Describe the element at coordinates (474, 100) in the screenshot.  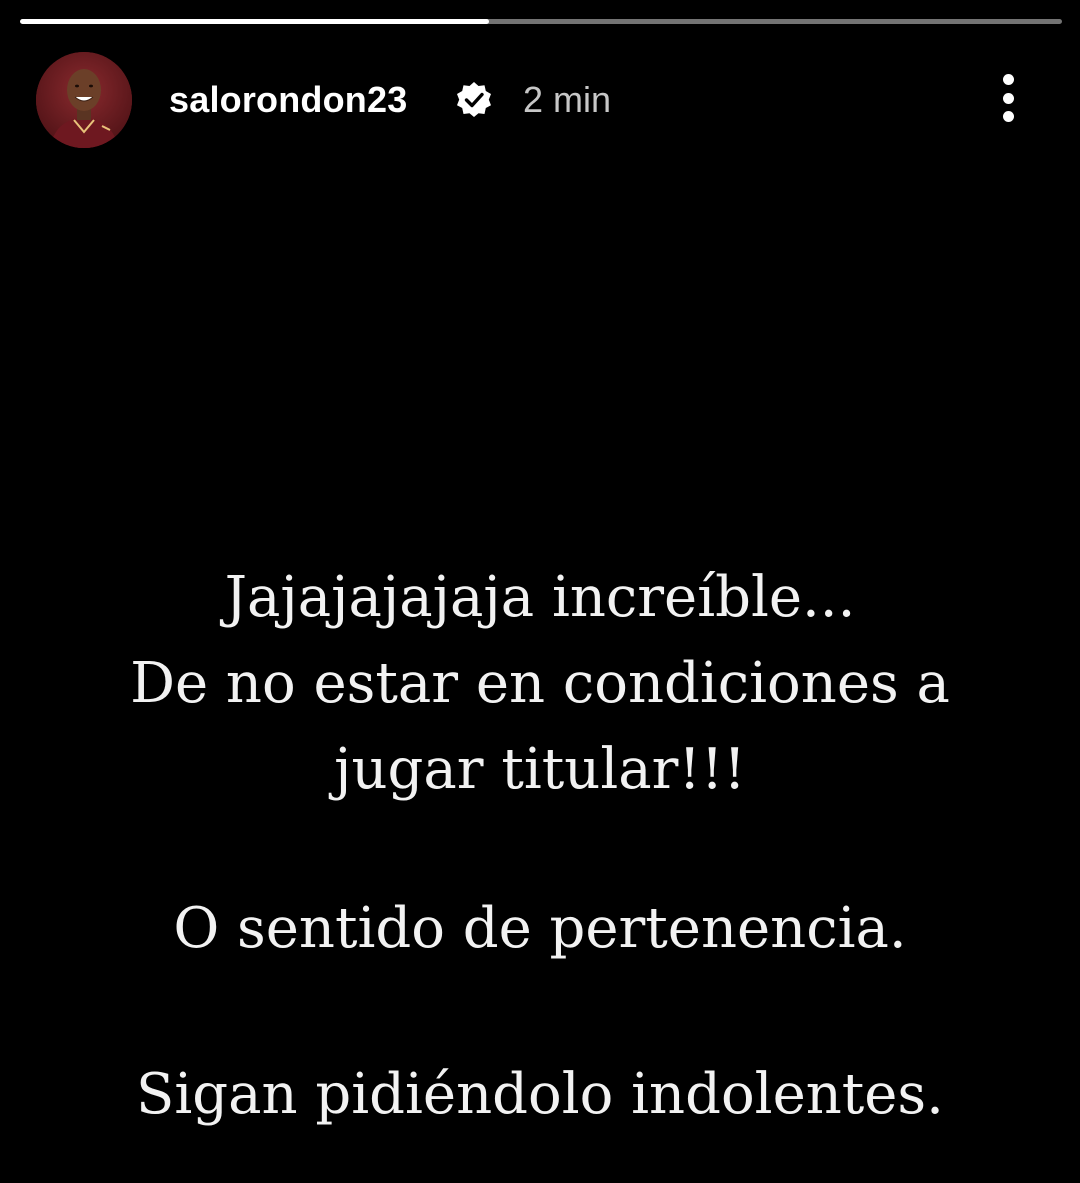
I see `verified-badge-icon` at that location.